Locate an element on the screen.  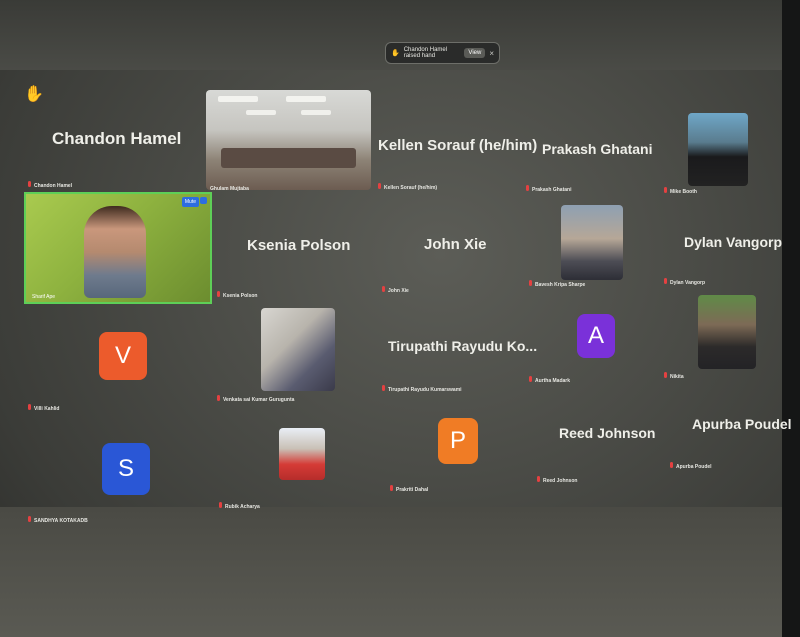
participant-tile: Venkata sai Kumar Gurugunta is located at coordinates (293, 359).